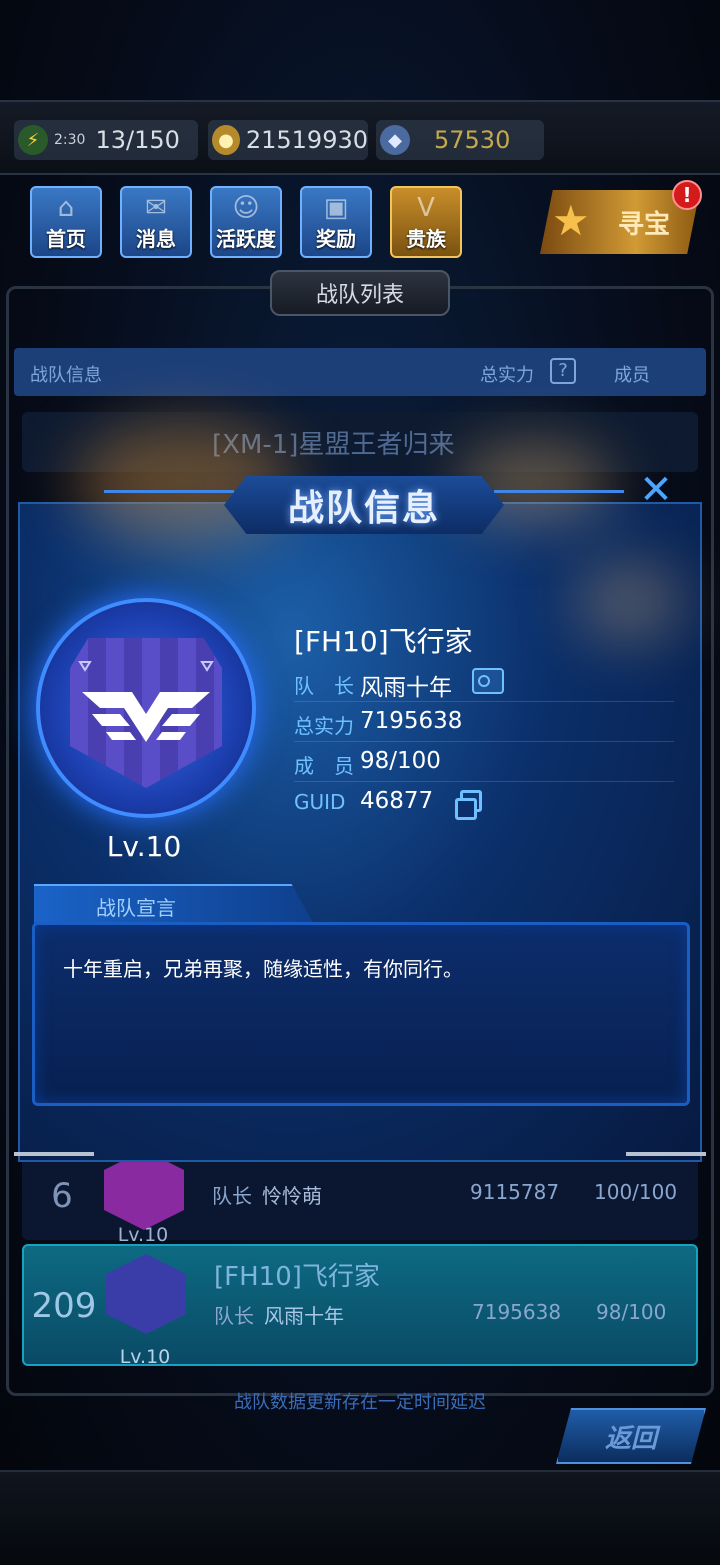  I want to click on modal-title: 战队信息, so click(363, 508).